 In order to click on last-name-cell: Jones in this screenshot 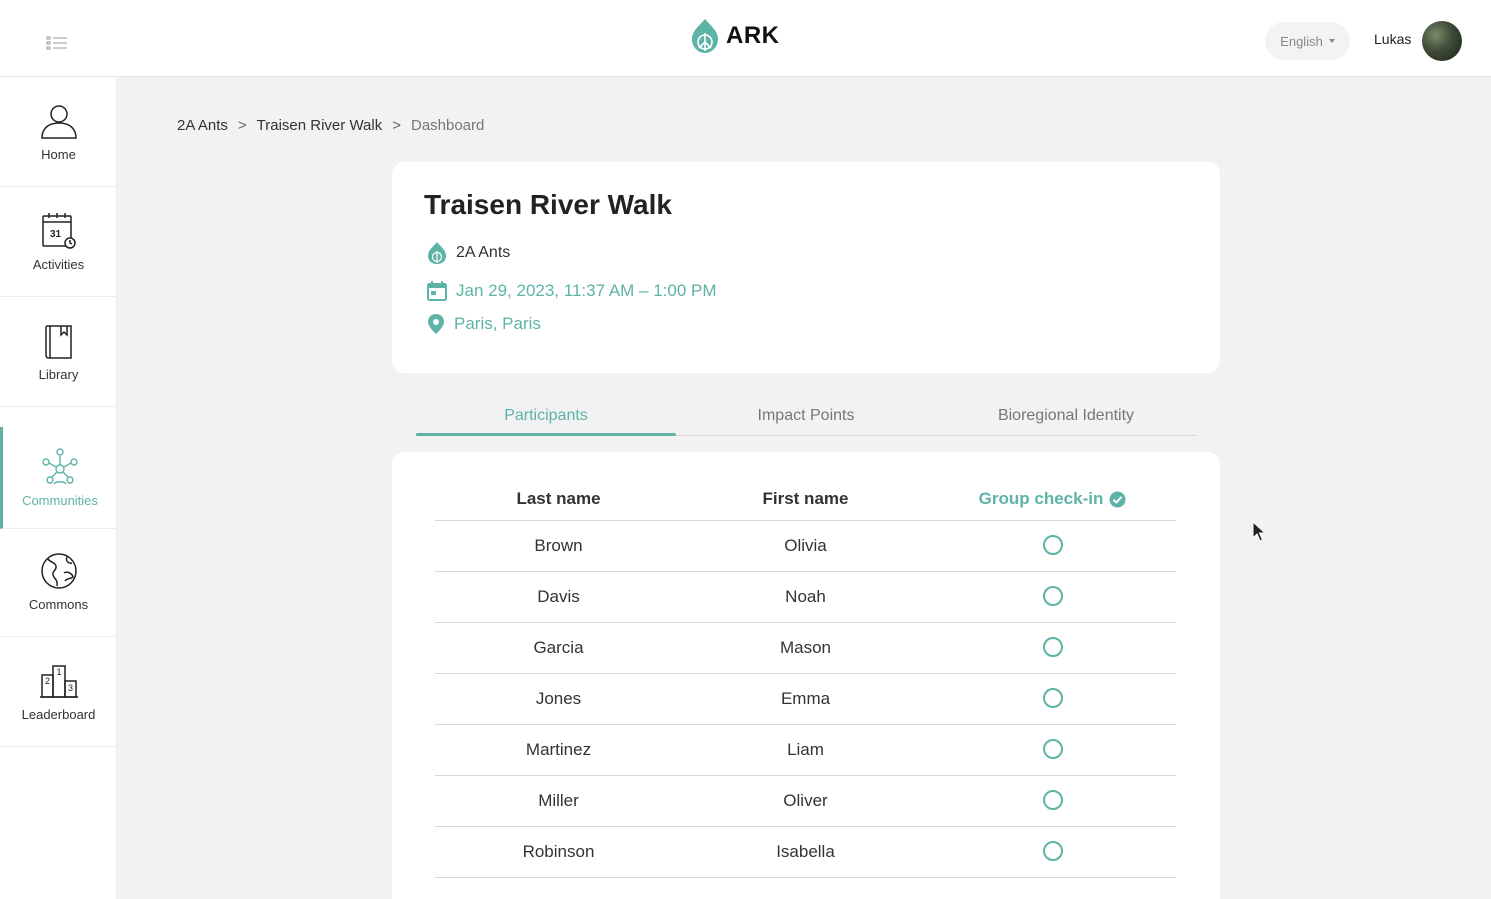, I will do `click(558, 698)`.